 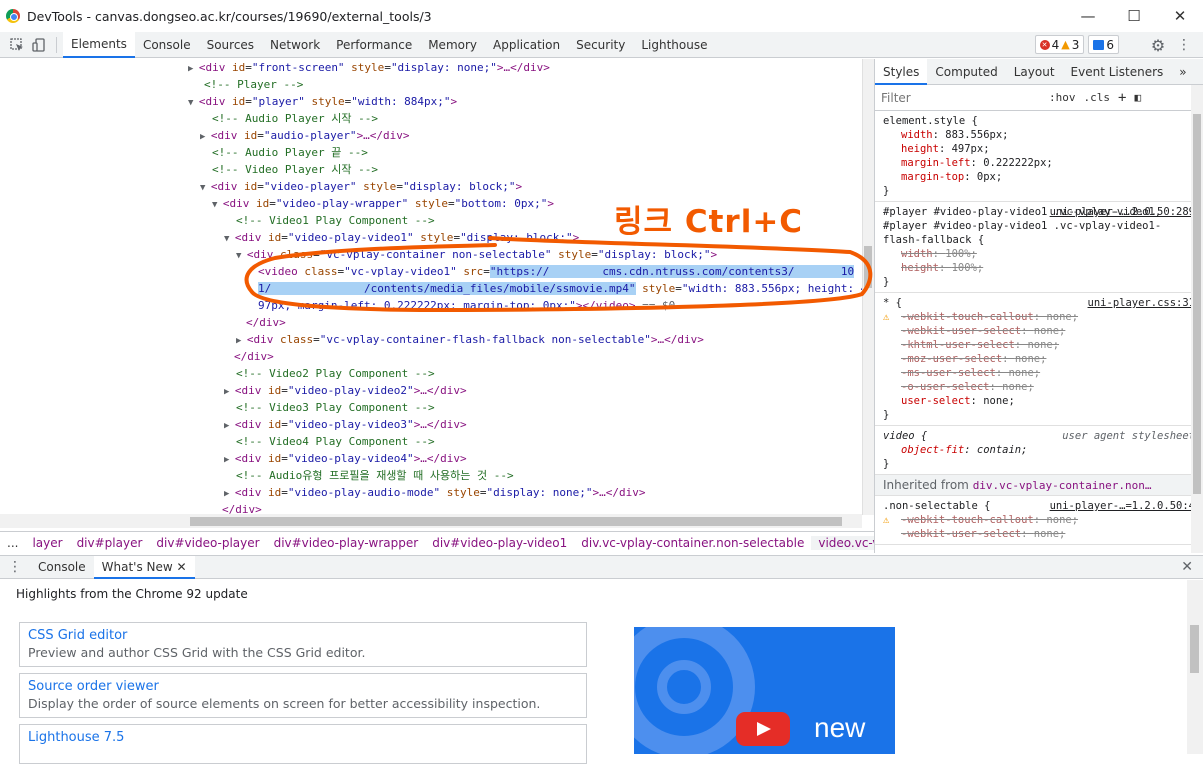 What do you see at coordinates (1187, 567) in the screenshot?
I see `close-drawer-icon: ✕` at bounding box center [1187, 567].